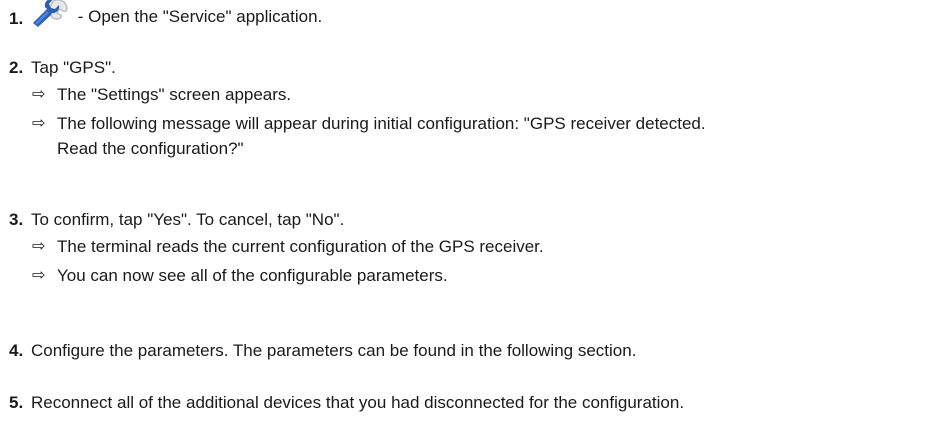 Image resolution: width=934 pixels, height=425 pixels. What do you see at coordinates (16, 402) in the screenshot?
I see `step-number: 5.` at bounding box center [16, 402].